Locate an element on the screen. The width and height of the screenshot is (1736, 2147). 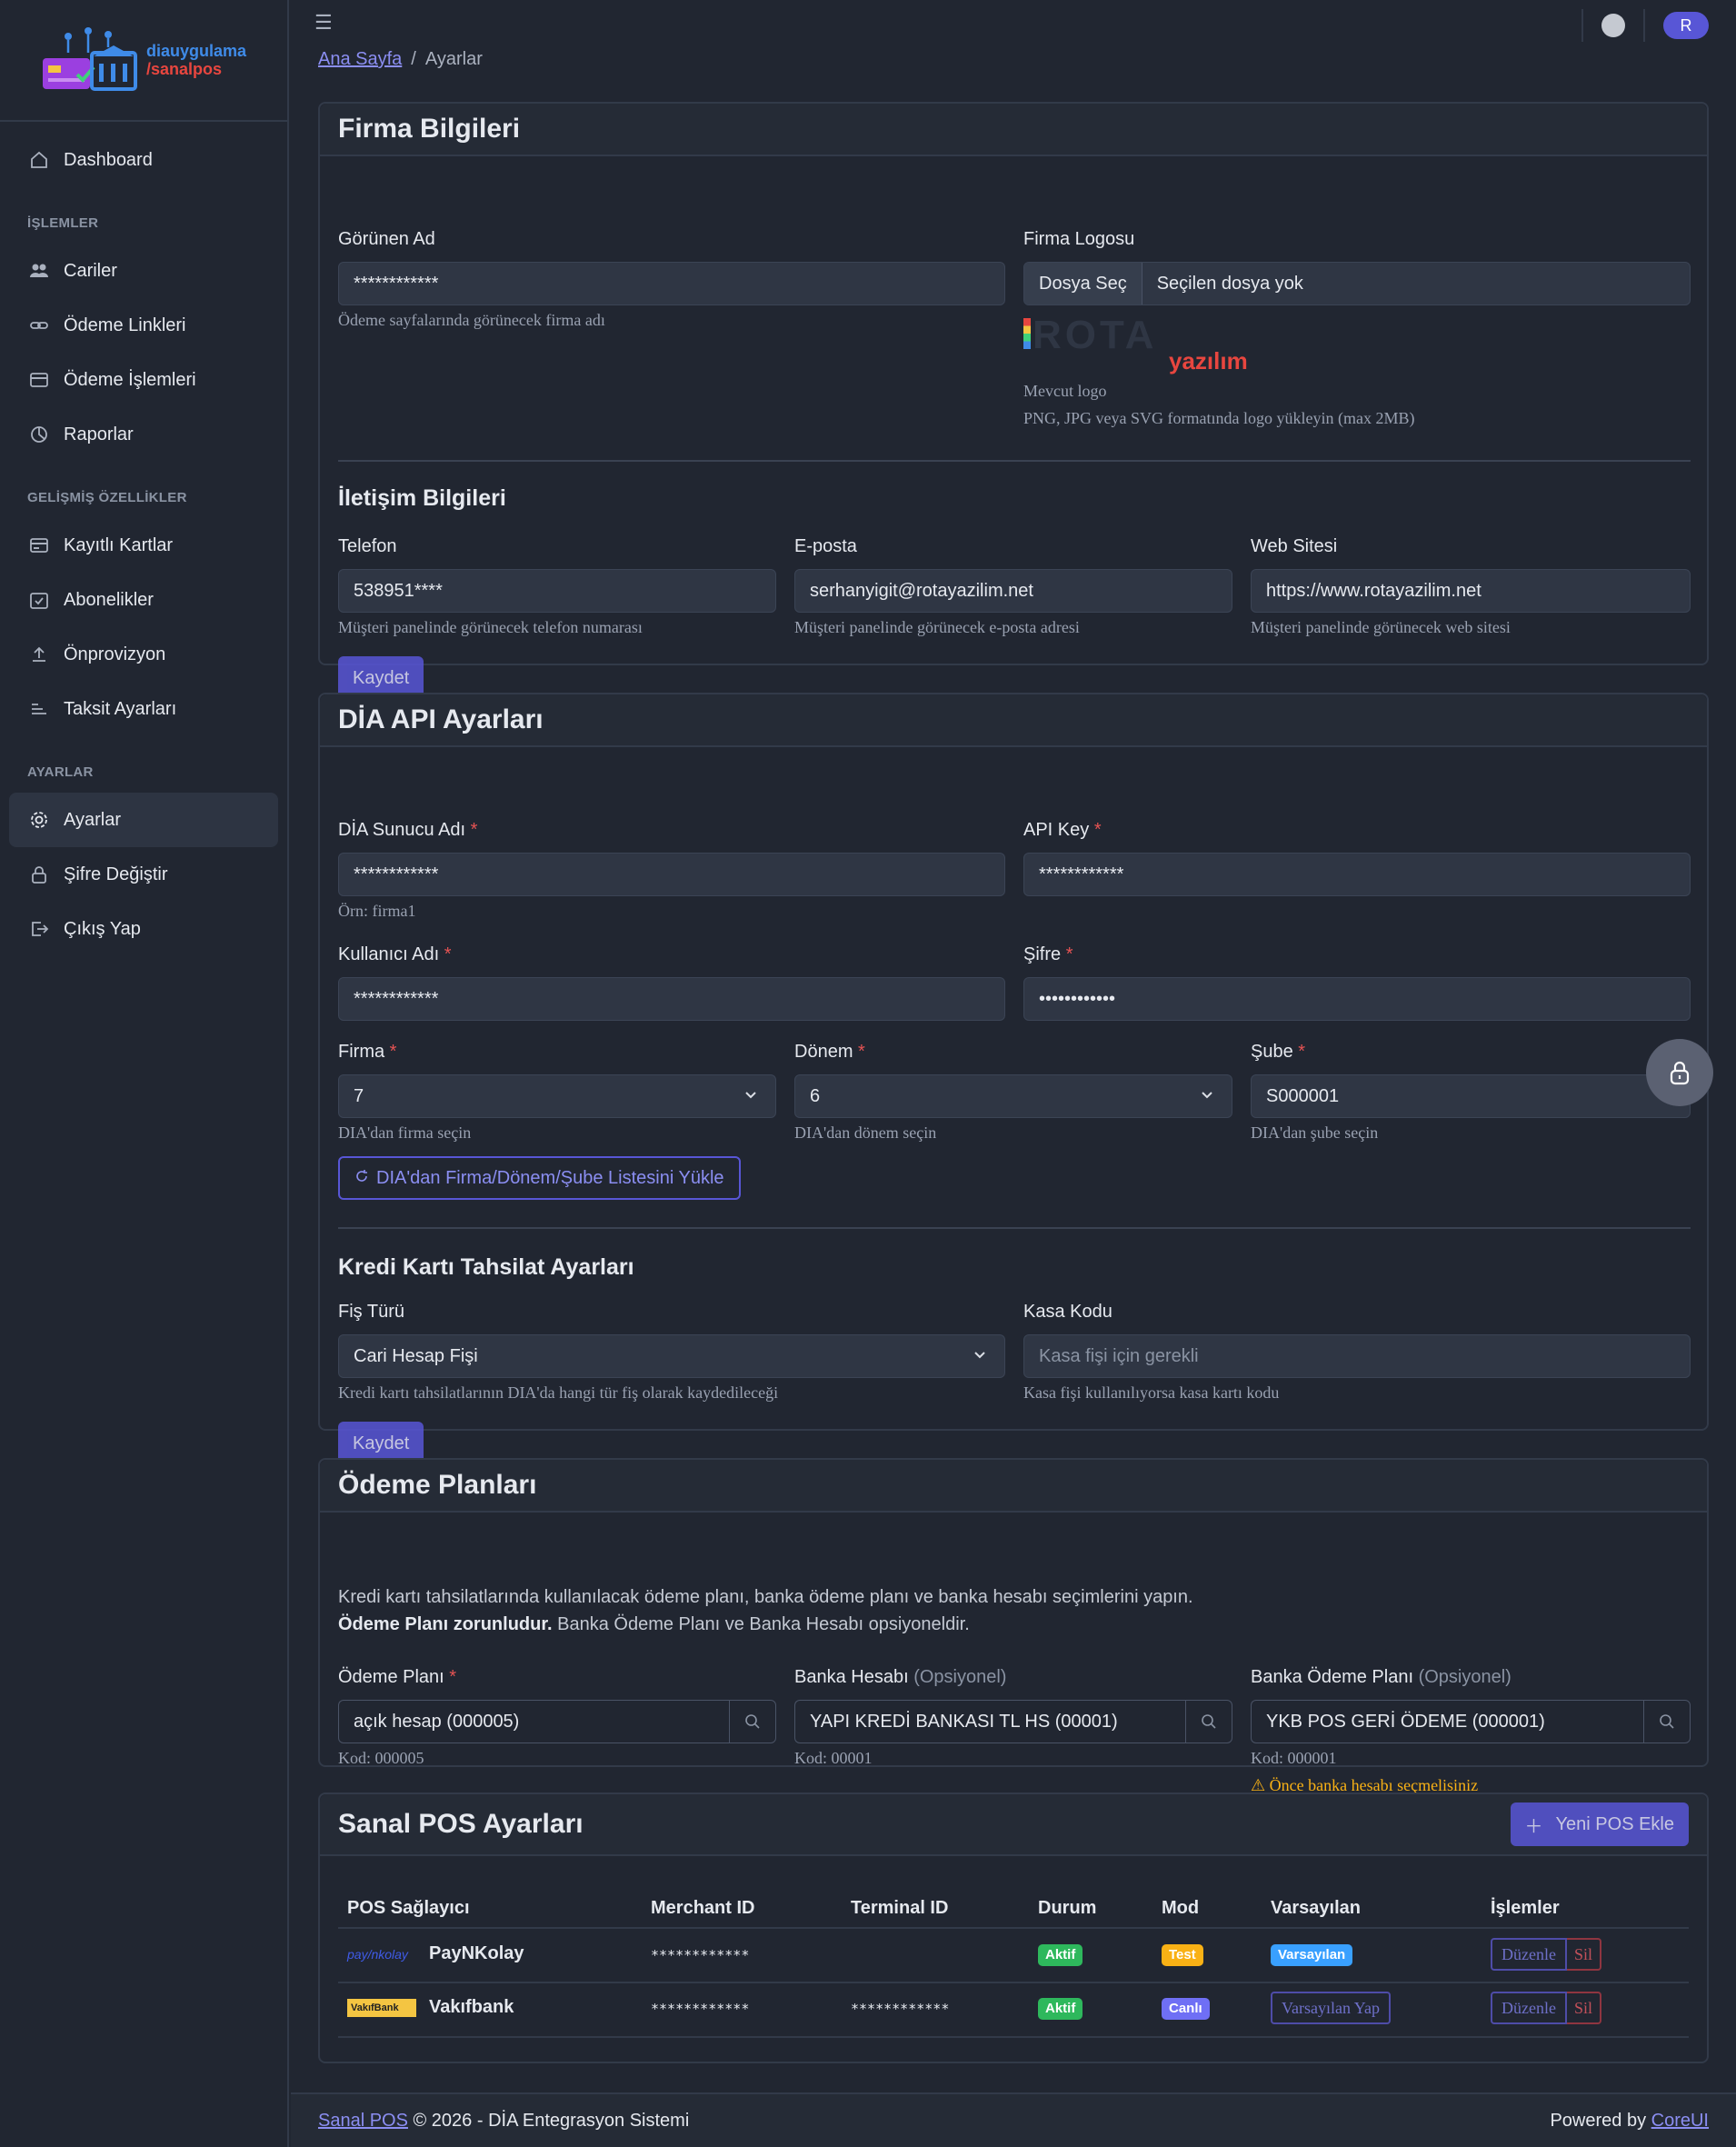
scroll-lock-button is located at coordinates (1680, 1072).